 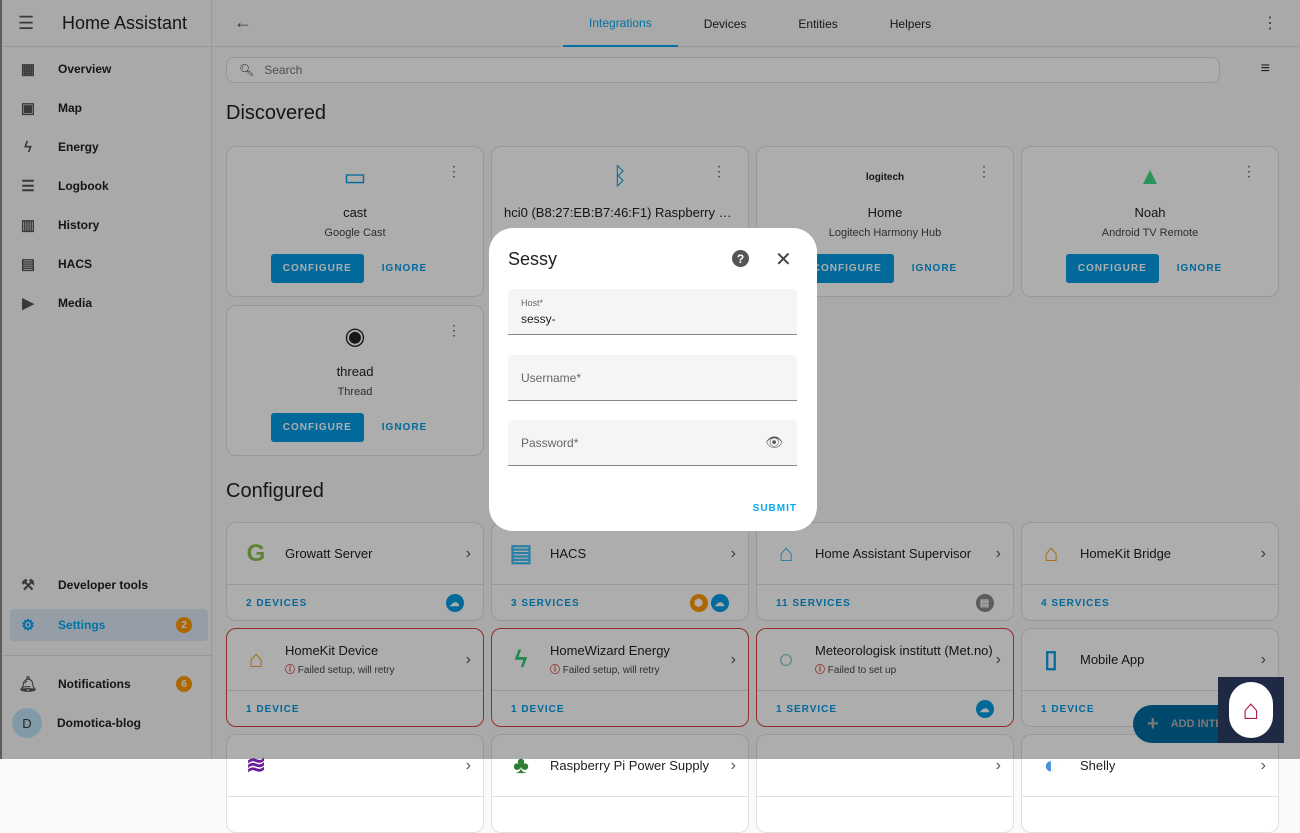 What do you see at coordinates (652, 312) in the screenshot?
I see `host-field: Host* sessy-` at bounding box center [652, 312].